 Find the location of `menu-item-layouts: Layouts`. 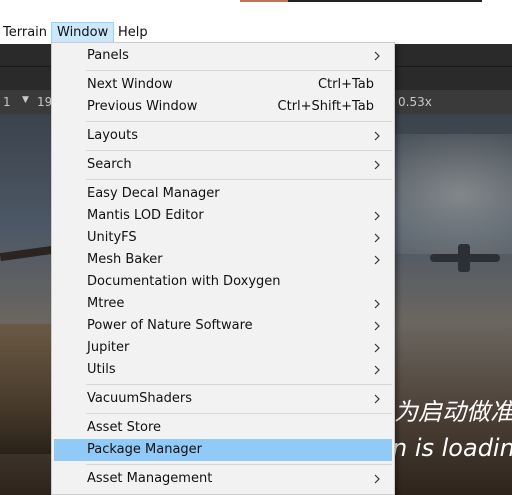

menu-item-layouts: Layouts is located at coordinates (223, 136).